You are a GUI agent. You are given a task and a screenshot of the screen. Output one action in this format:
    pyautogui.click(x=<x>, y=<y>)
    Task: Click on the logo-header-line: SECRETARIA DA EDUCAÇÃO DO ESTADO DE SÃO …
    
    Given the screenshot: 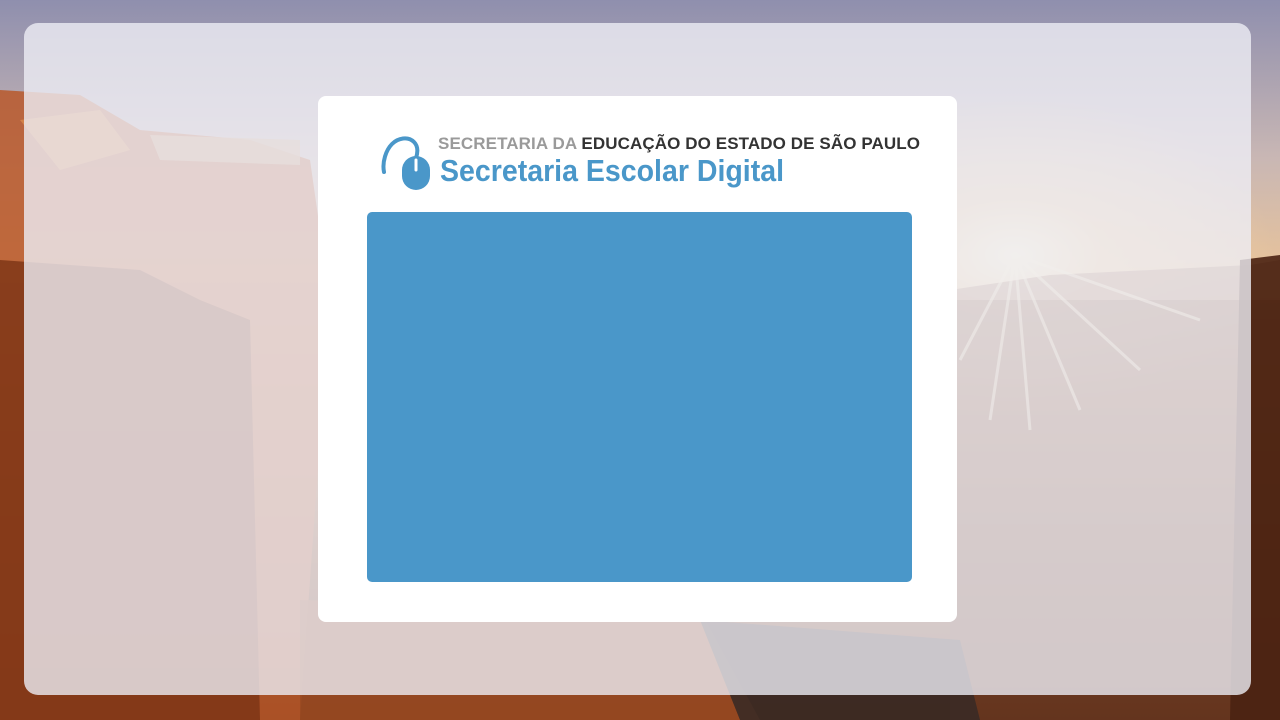 What is the action you would take?
    pyautogui.click(x=679, y=144)
    